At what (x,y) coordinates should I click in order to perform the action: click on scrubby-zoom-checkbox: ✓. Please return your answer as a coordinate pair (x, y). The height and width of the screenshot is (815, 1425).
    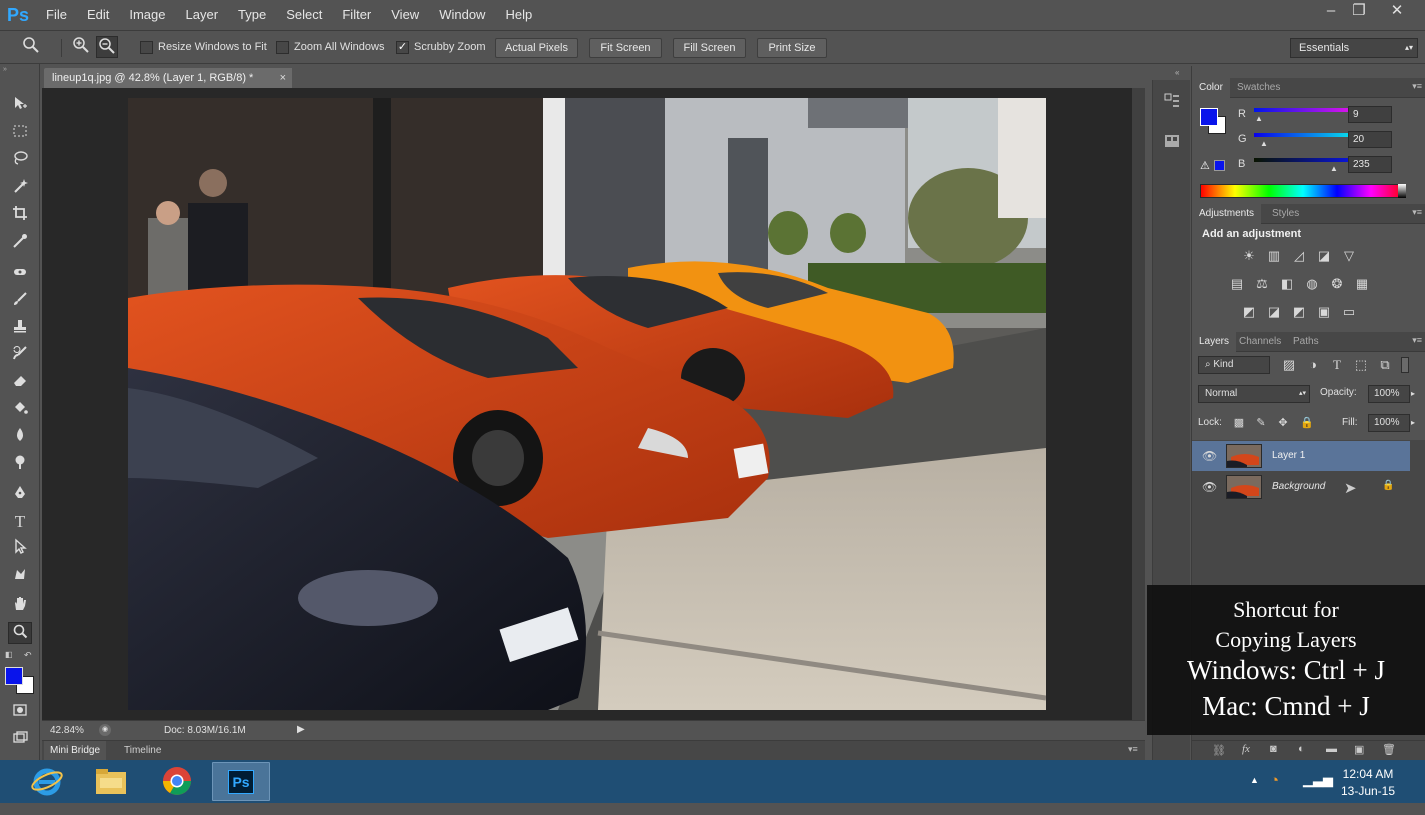
    Looking at the image, I should click on (402, 47).